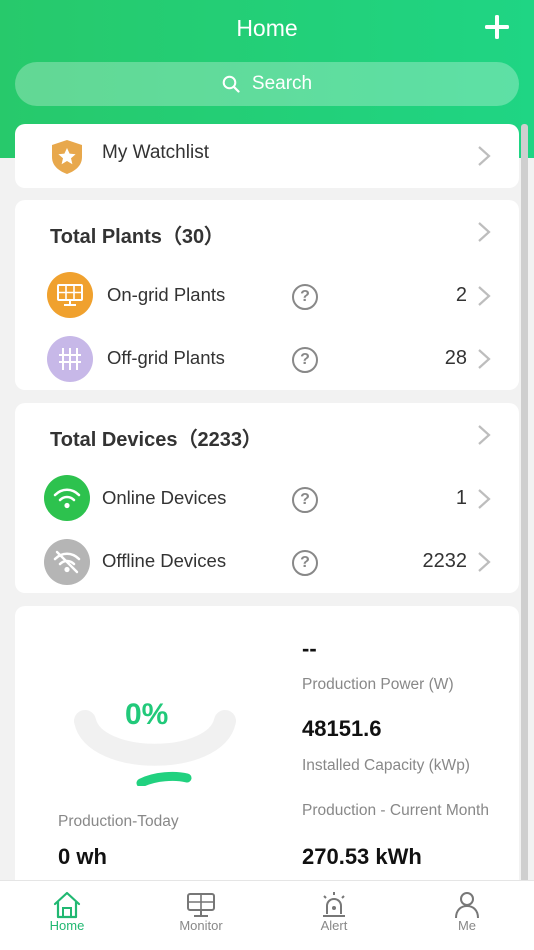 This screenshot has width=534, height=950. What do you see at coordinates (67, 562) in the screenshot?
I see `wifi-off-icon` at bounding box center [67, 562].